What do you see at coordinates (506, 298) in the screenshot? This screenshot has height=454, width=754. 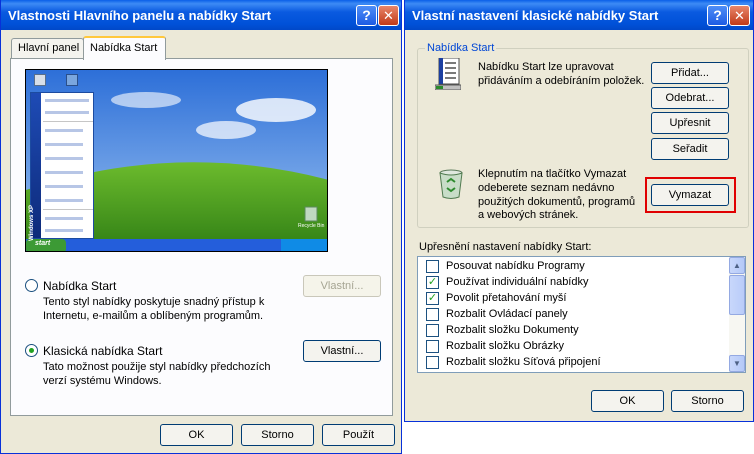 I see `option-label: Povolit přetahování myší` at bounding box center [506, 298].